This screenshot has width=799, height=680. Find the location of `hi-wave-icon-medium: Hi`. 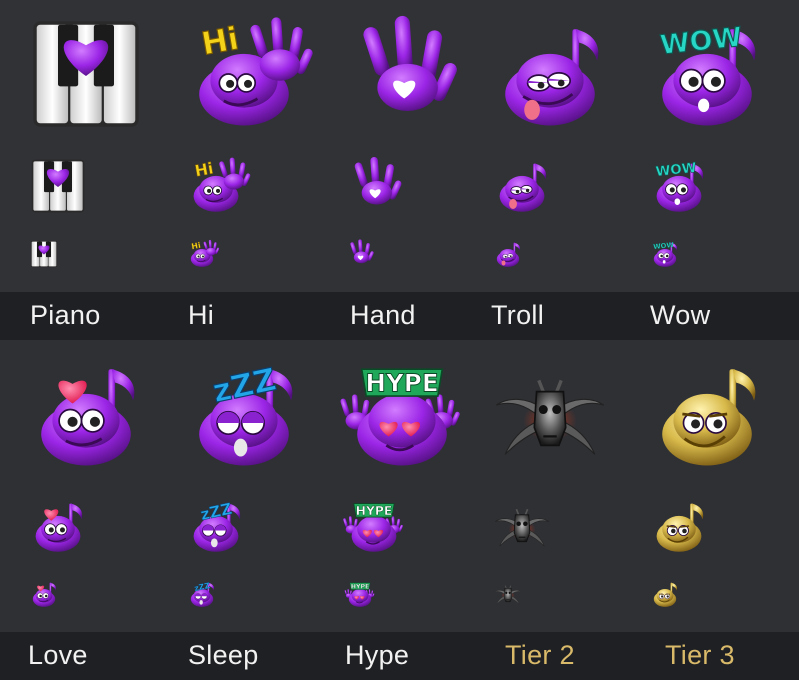

hi-wave-icon-medium: Hi is located at coordinates (219, 185).